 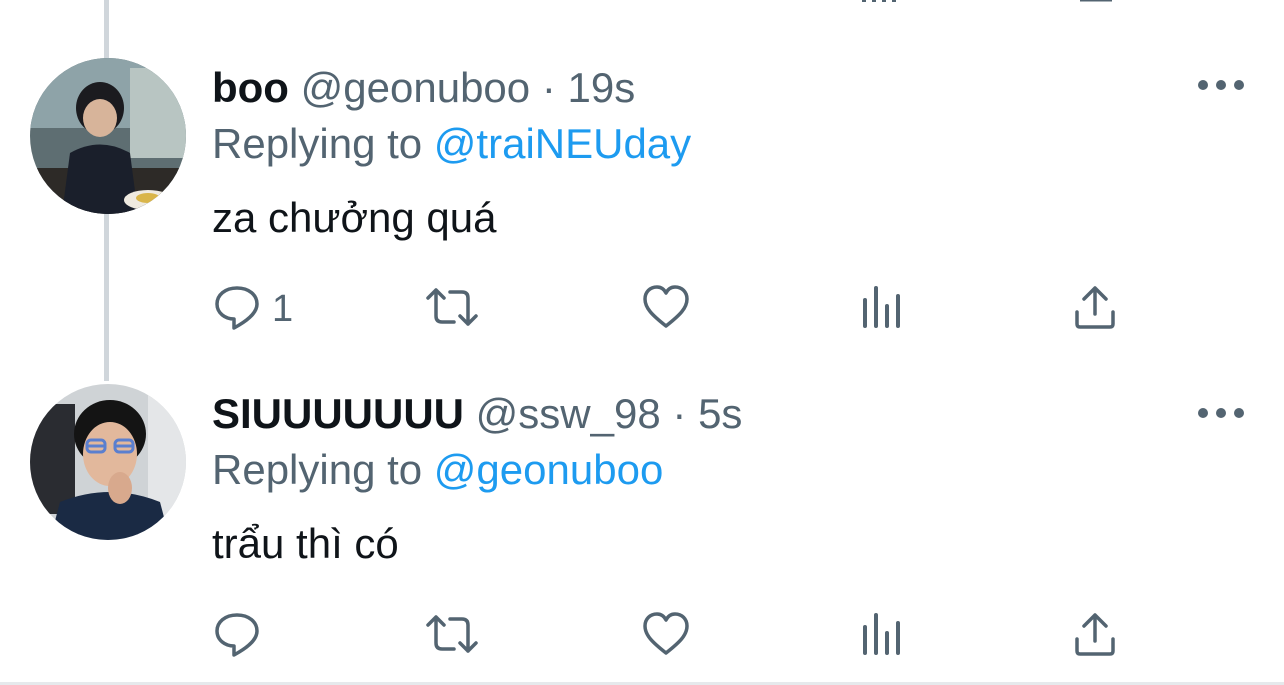 I want to click on action-bar: 1, so click(x=642, y=309).